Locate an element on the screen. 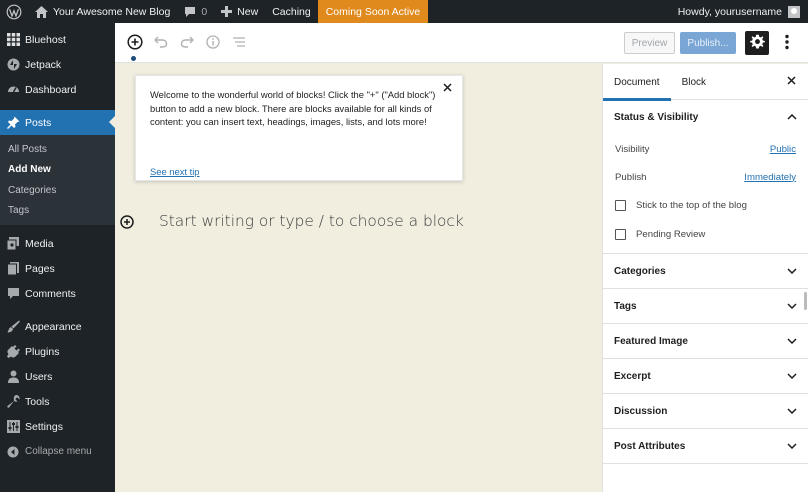 Image resolution: width=808 pixels, height=492 pixels. collapse-menu-label: Collapse menu is located at coordinates (58, 451).